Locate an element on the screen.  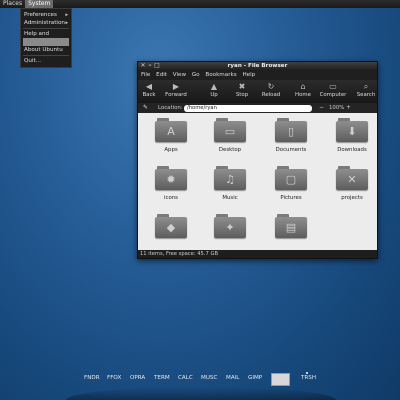
file-item: ▢ Pictures is located at coordinates (291, 183).